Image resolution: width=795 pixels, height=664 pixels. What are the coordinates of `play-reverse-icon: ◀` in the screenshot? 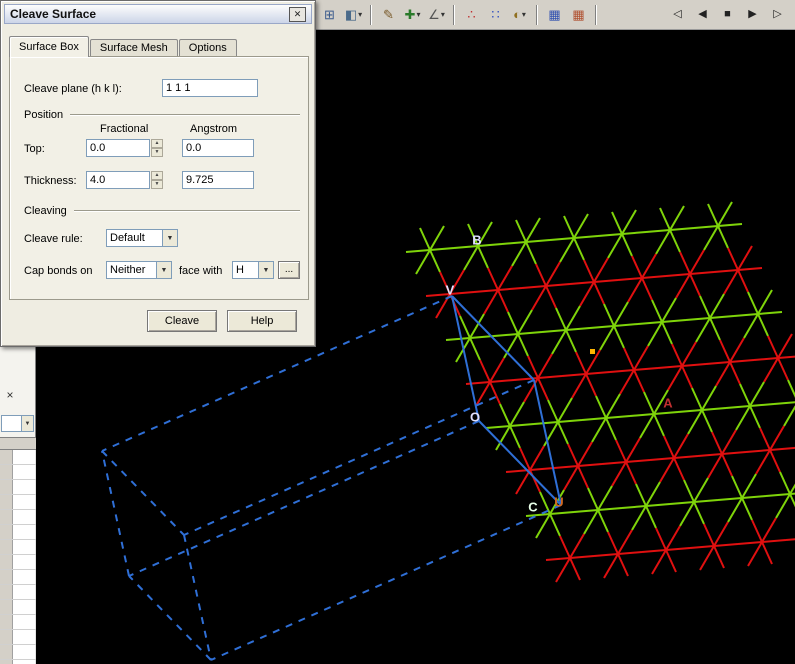 It's located at (702, 14).